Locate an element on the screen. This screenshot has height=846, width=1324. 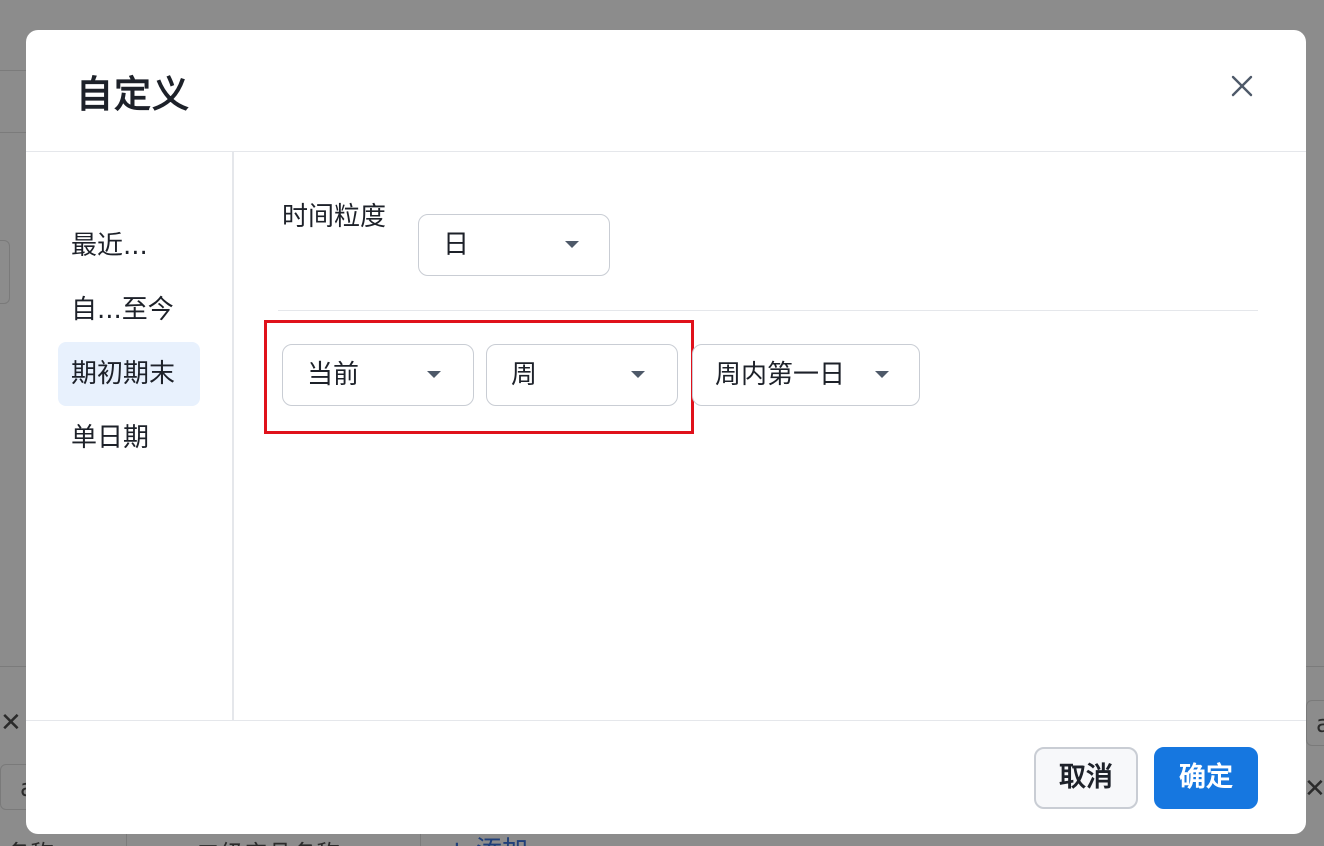
bg-input-left is located at coordinates (5, 272).